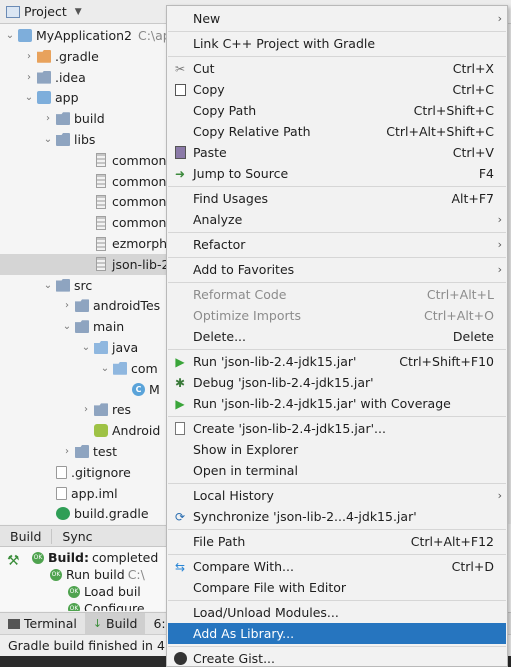 The image size is (511, 667). Describe the element at coordinates (85, 56) in the screenshot. I see `tree-item: › .gradle` at that location.